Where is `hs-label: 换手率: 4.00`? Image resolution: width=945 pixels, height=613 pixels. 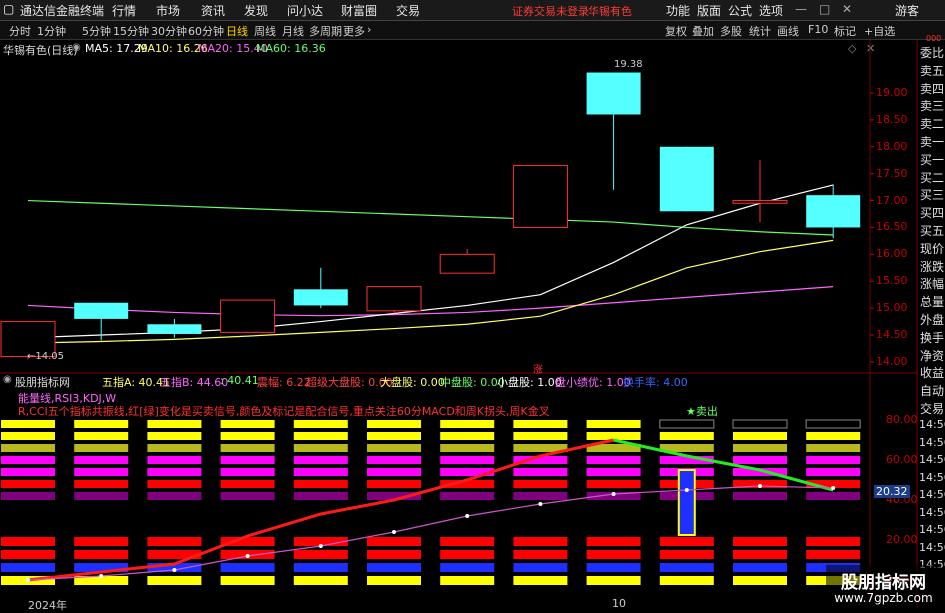 hs-label: 换手率: 4.00 is located at coordinates (655, 382).